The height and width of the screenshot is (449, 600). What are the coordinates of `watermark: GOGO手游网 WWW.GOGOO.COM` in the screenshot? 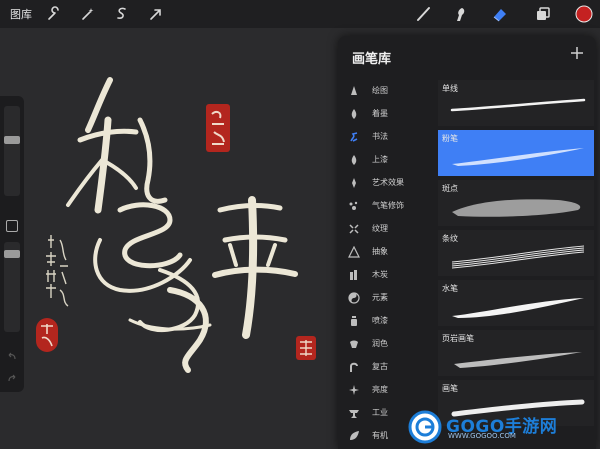 It's located at (498, 428).